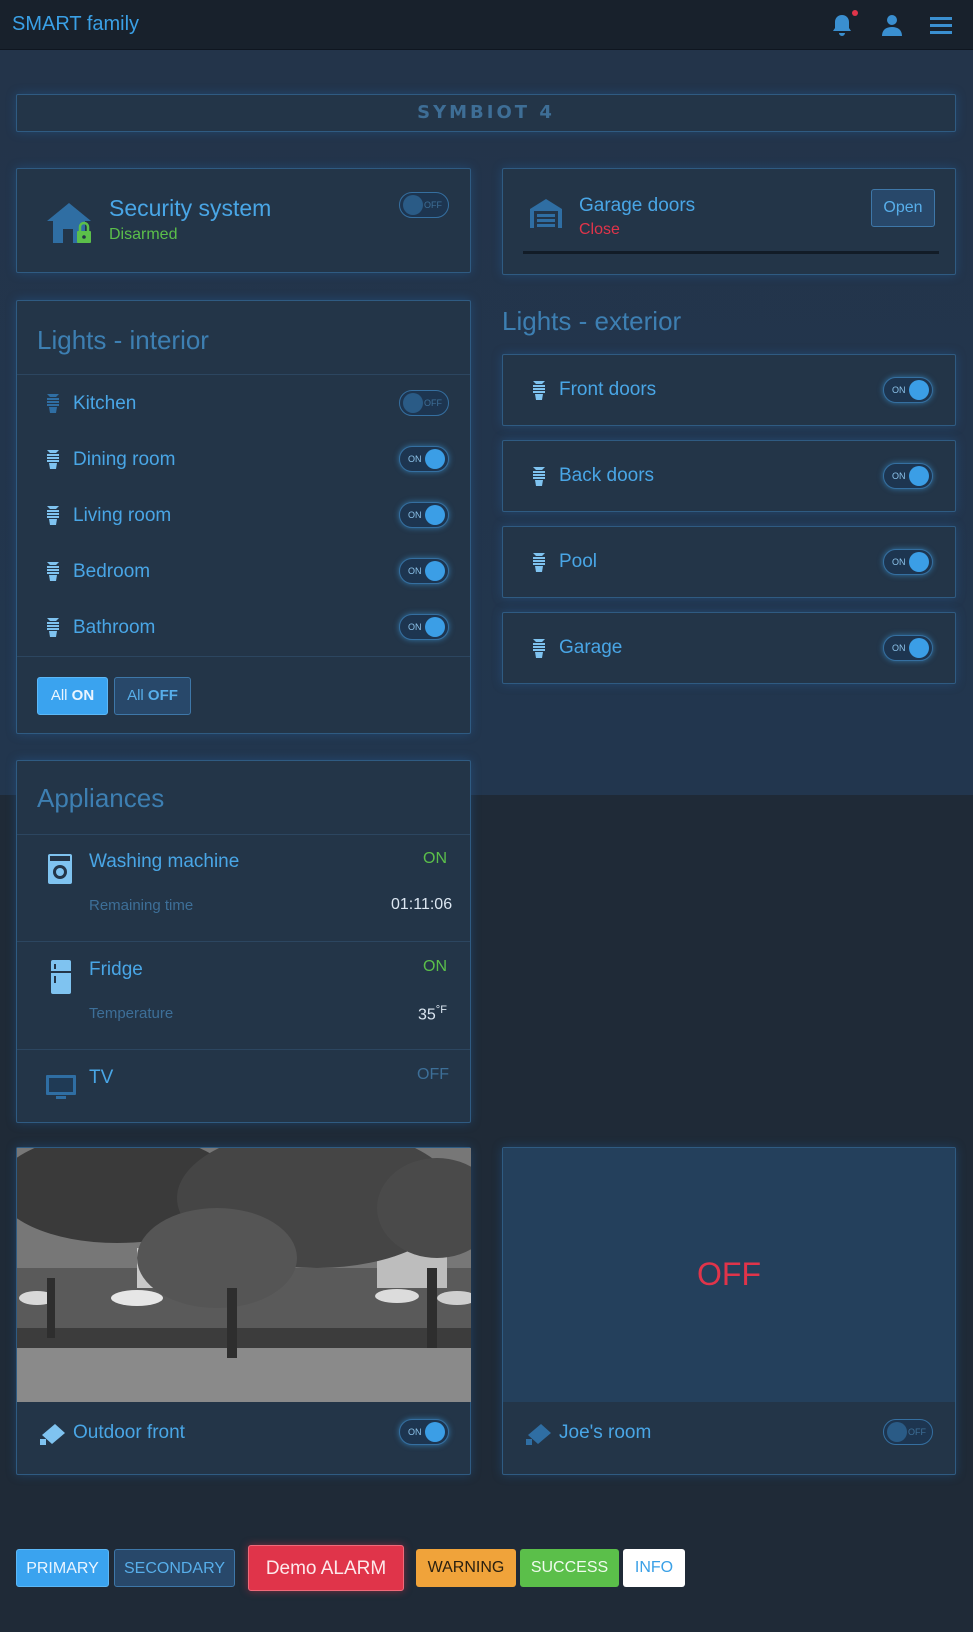 The width and height of the screenshot is (973, 1632). What do you see at coordinates (908, 390) in the screenshot?
I see `ext-light-toggle-front-doors: ON` at bounding box center [908, 390].